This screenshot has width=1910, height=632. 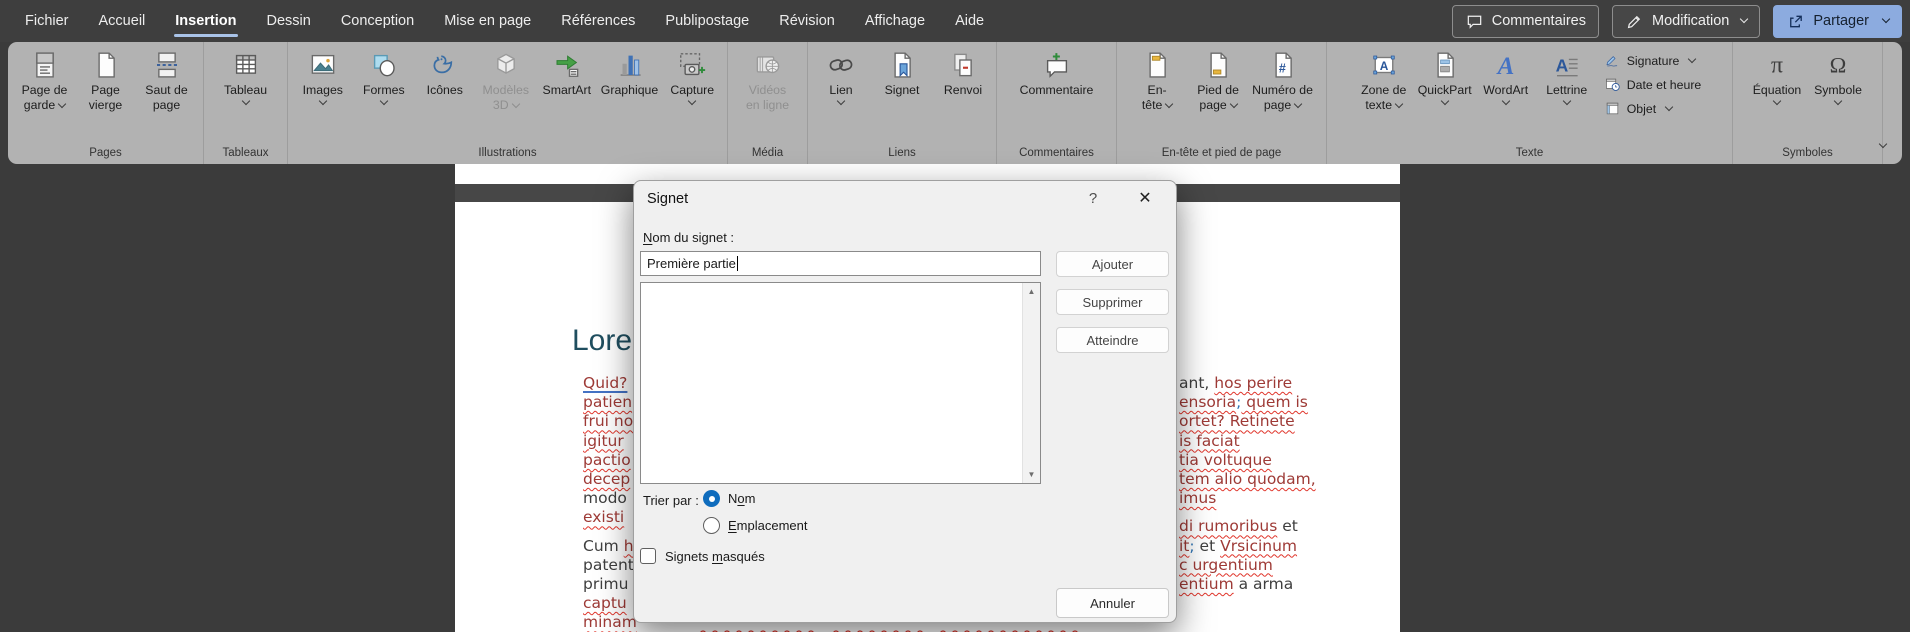 What do you see at coordinates (1218, 90) in the screenshot?
I see `button-label: Pied de` at bounding box center [1218, 90].